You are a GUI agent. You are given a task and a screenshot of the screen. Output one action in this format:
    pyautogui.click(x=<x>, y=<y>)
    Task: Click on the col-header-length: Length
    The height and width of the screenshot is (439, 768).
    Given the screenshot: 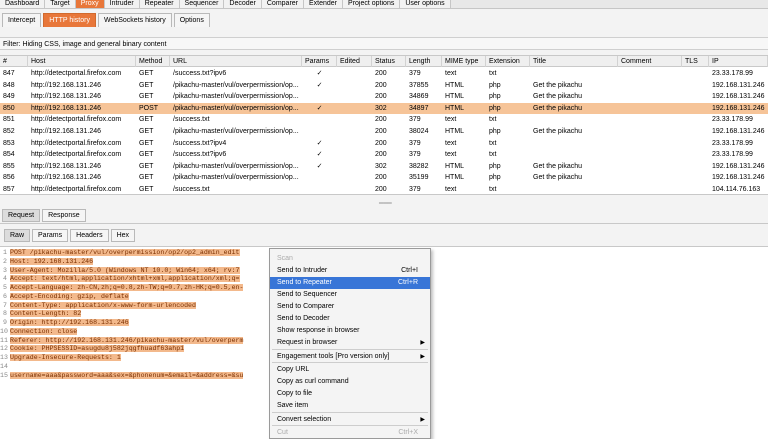 What is the action you would take?
    pyautogui.click(x=424, y=61)
    